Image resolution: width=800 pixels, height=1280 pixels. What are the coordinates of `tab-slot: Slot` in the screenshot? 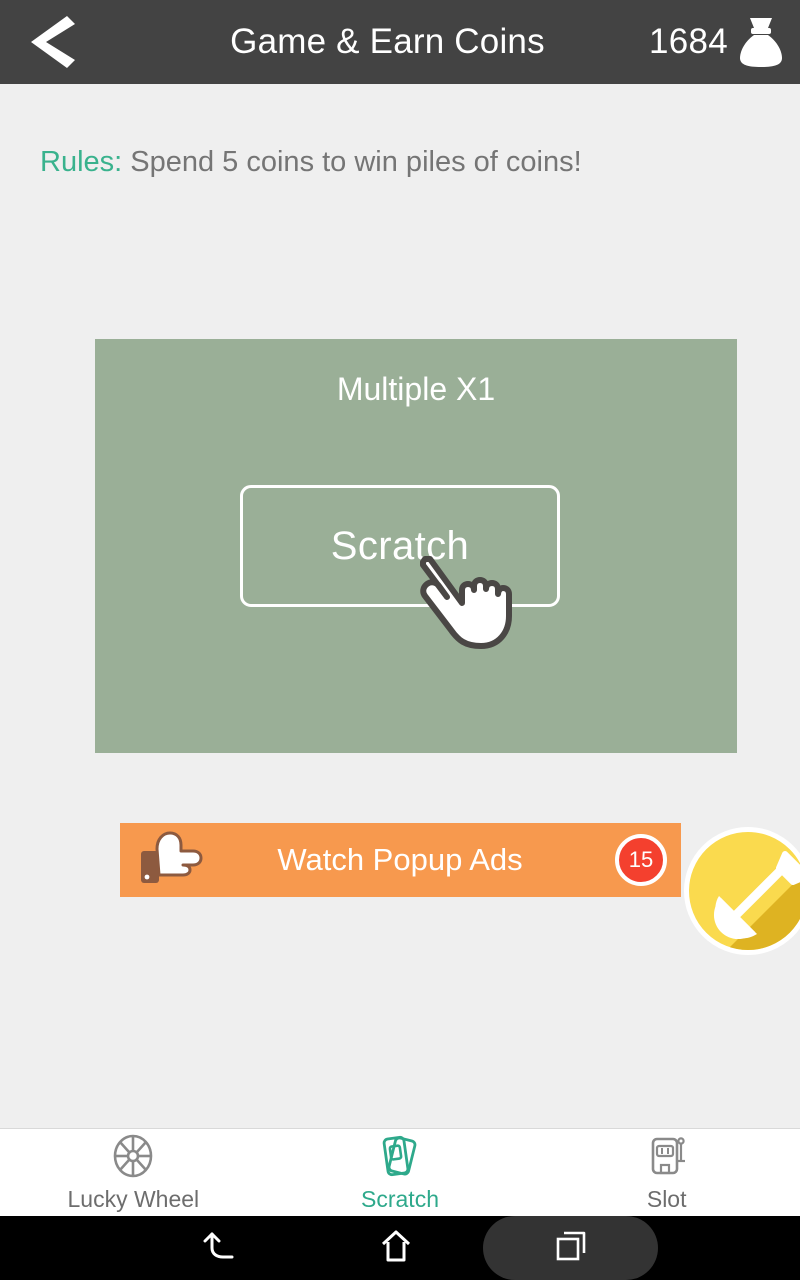 It's located at (666, 1172).